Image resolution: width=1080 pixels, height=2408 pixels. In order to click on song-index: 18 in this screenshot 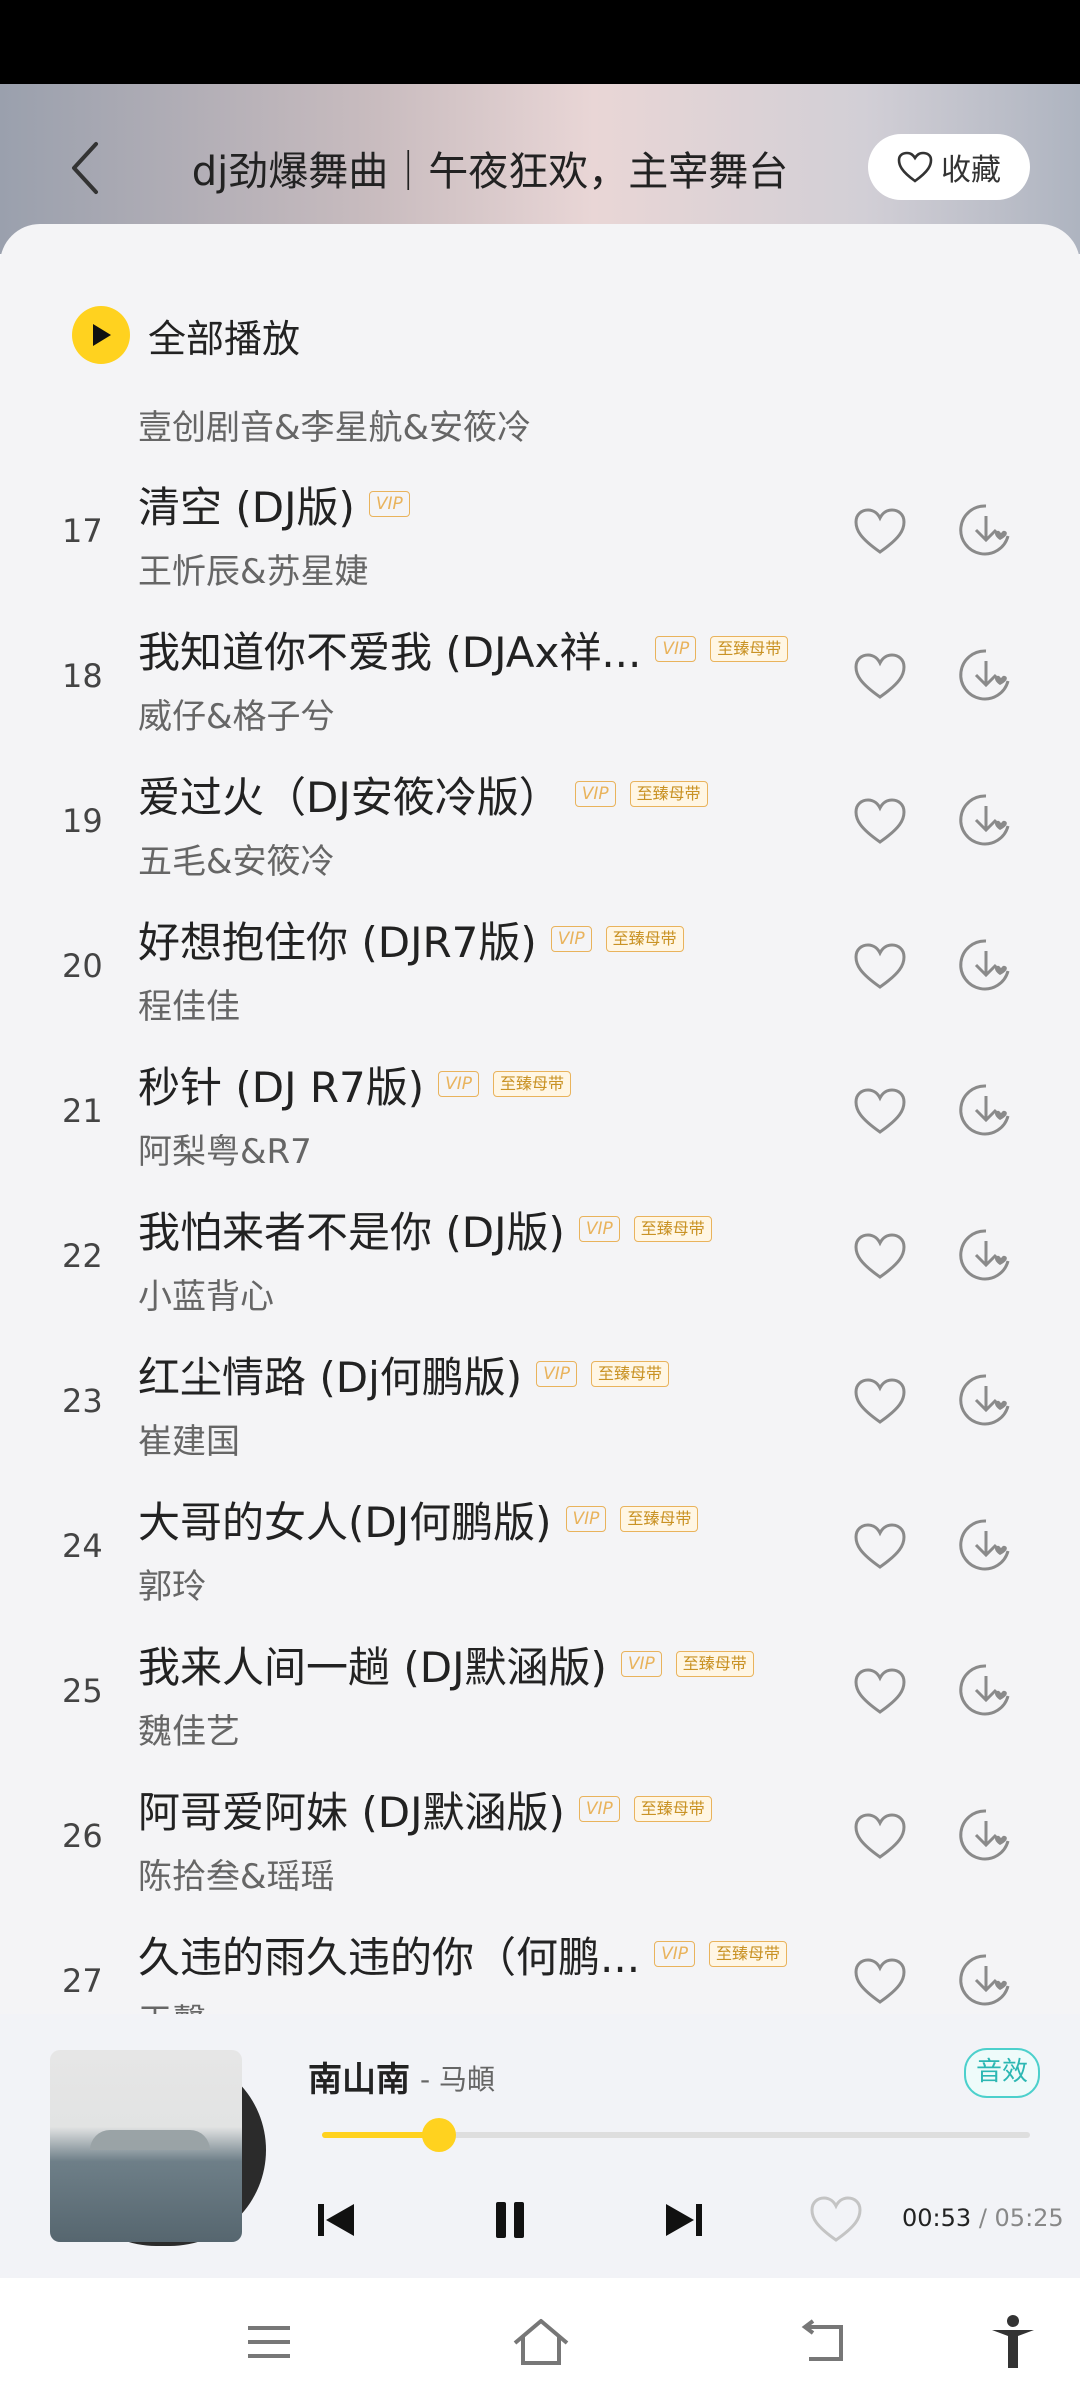, I will do `click(82, 676)`.